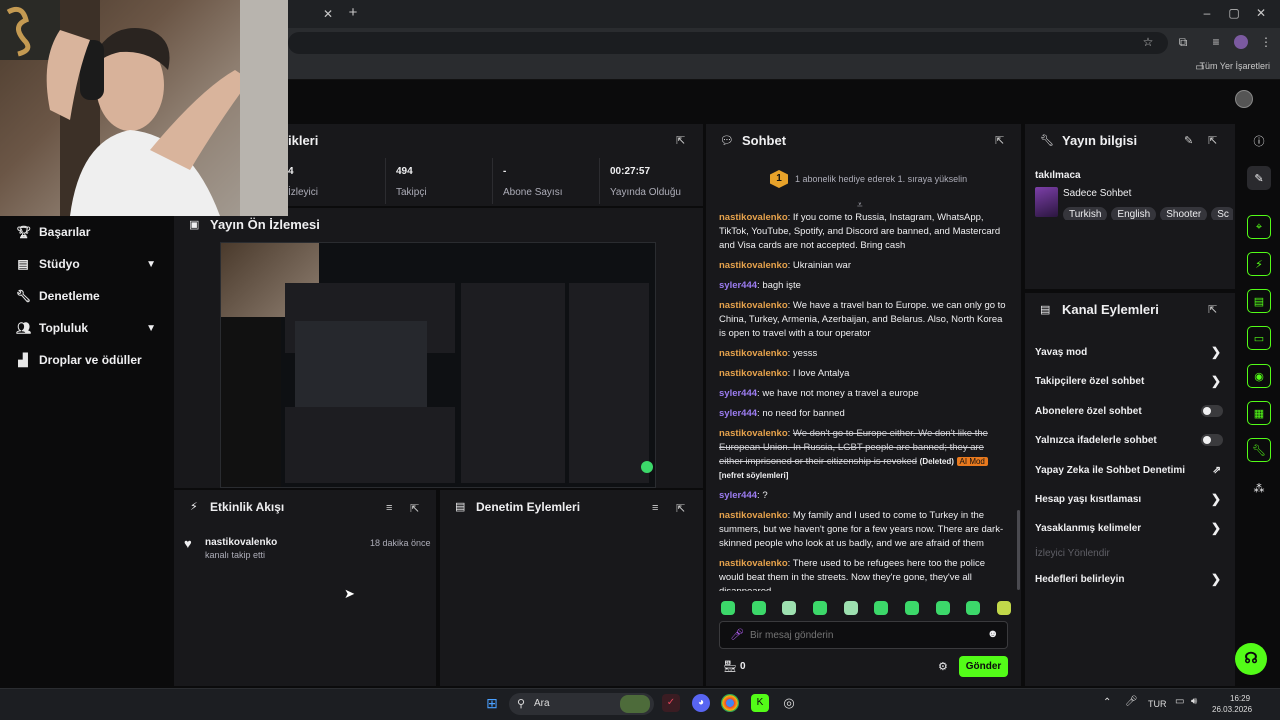  I want to click on windows-start-icon: ⊞, so click(492, 703).